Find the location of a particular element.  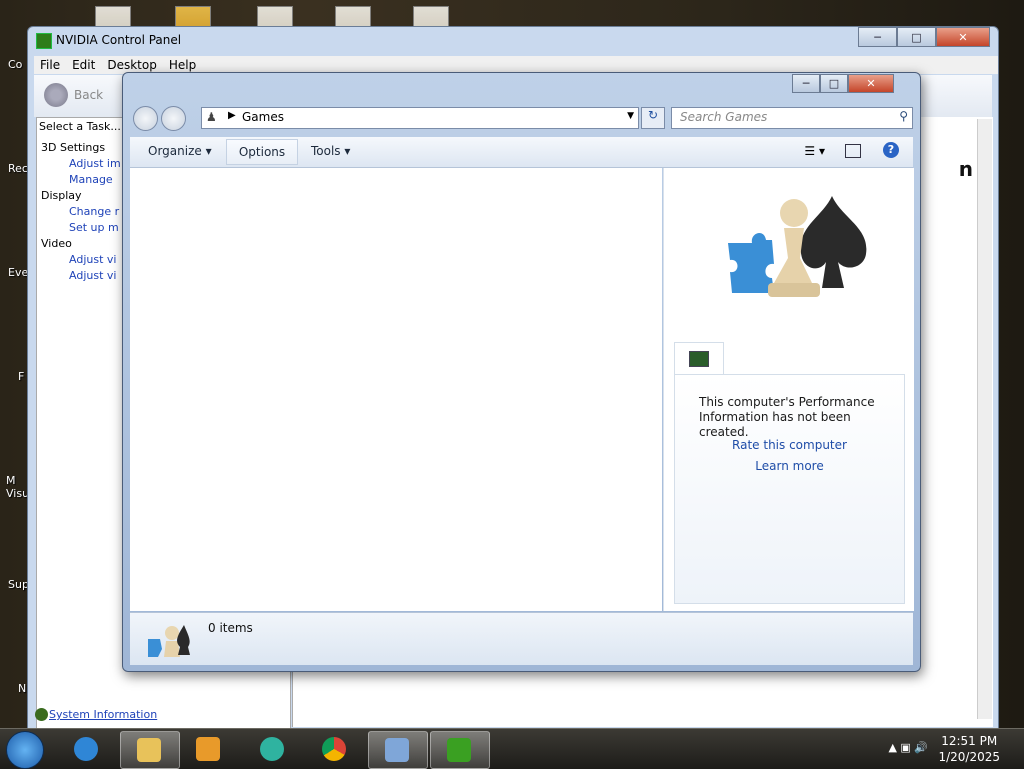

back-button: Back is located at coordinates (88, 95).